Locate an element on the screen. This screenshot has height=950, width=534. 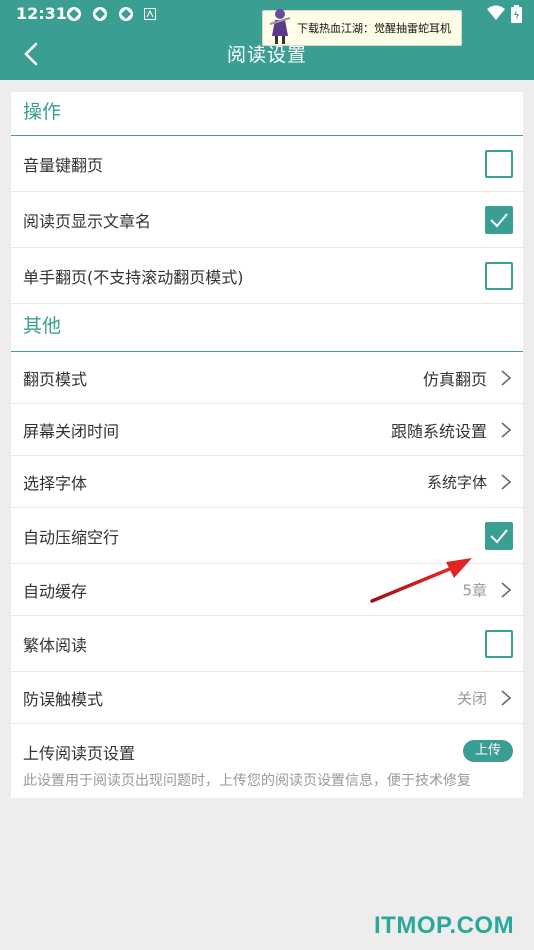
wifi-icon is located at coordinates (496, 12).